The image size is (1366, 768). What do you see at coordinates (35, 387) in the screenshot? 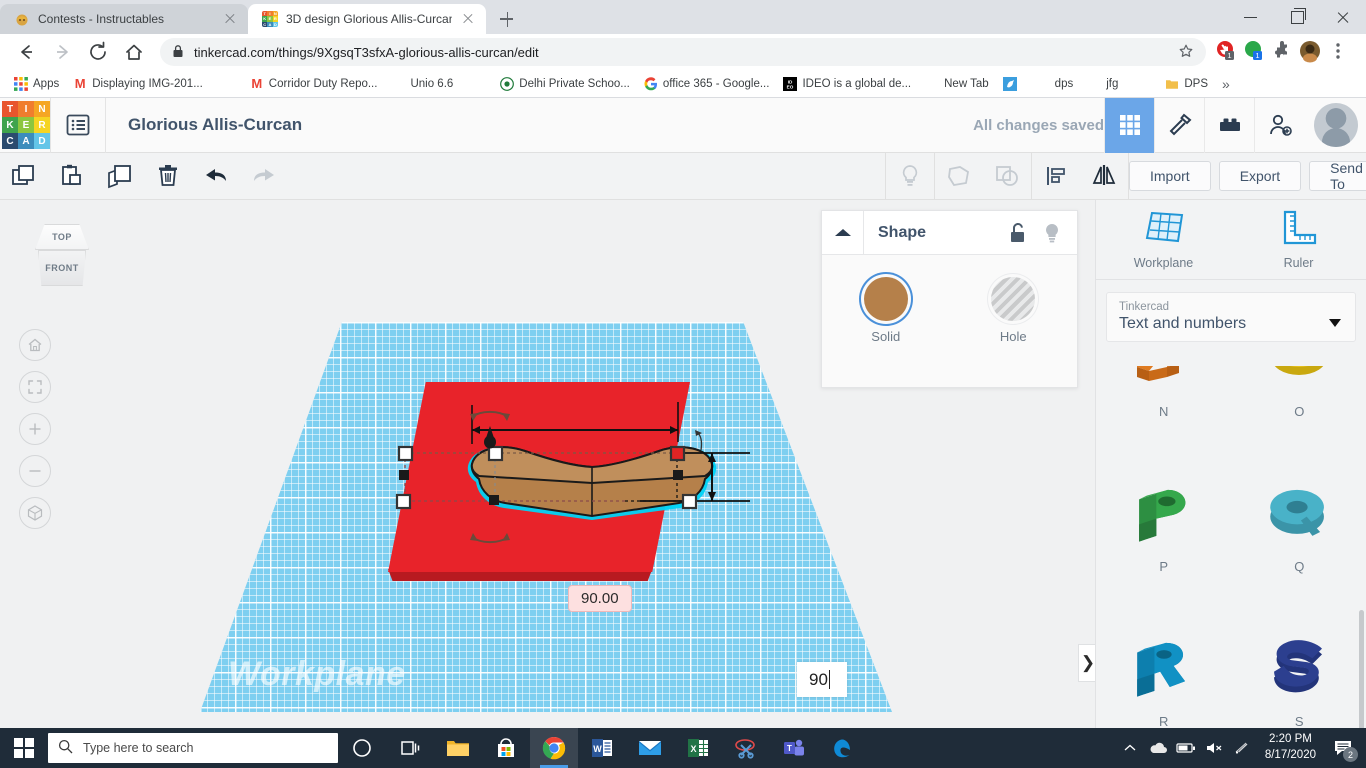
I see `fit-view-icon` at bounding box center [35, 387].